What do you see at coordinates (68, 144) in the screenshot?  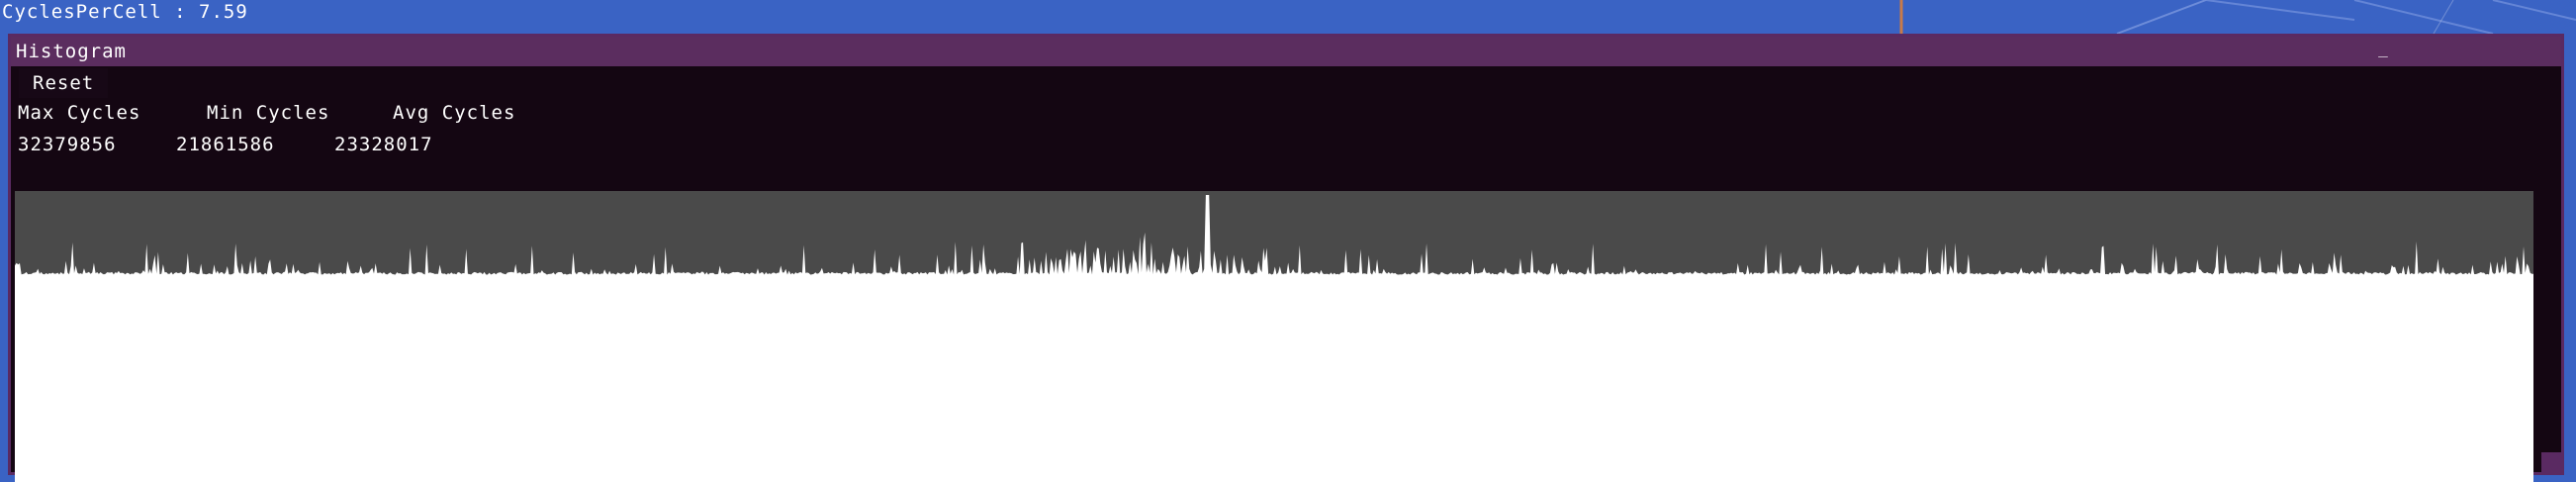 I see `max-cycles-value: 32379856` at bounding box center [68, 144].